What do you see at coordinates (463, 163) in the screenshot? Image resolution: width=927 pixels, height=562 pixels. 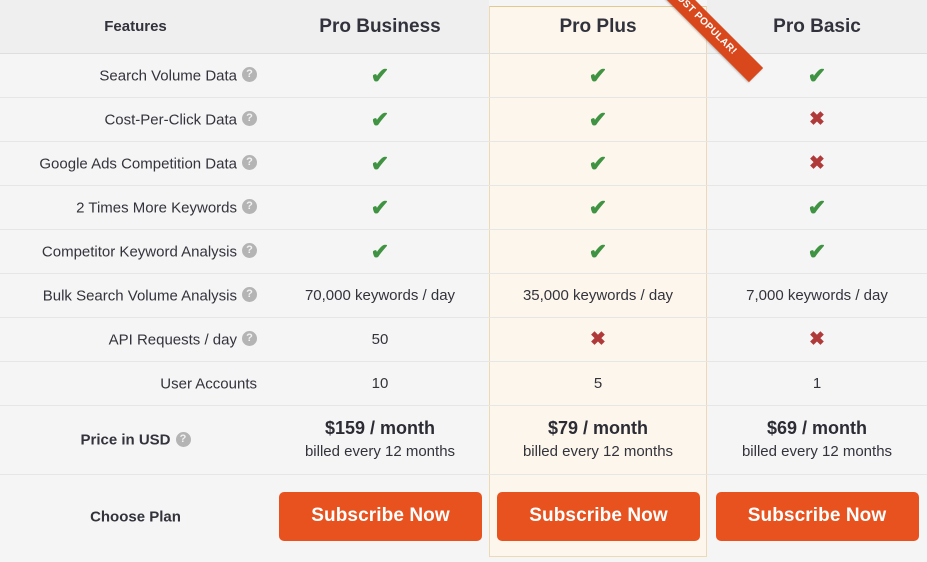 I see `table-row: Google Ads Competition Data? ✔ ✔ ✖` at bounding box center [463, 163].